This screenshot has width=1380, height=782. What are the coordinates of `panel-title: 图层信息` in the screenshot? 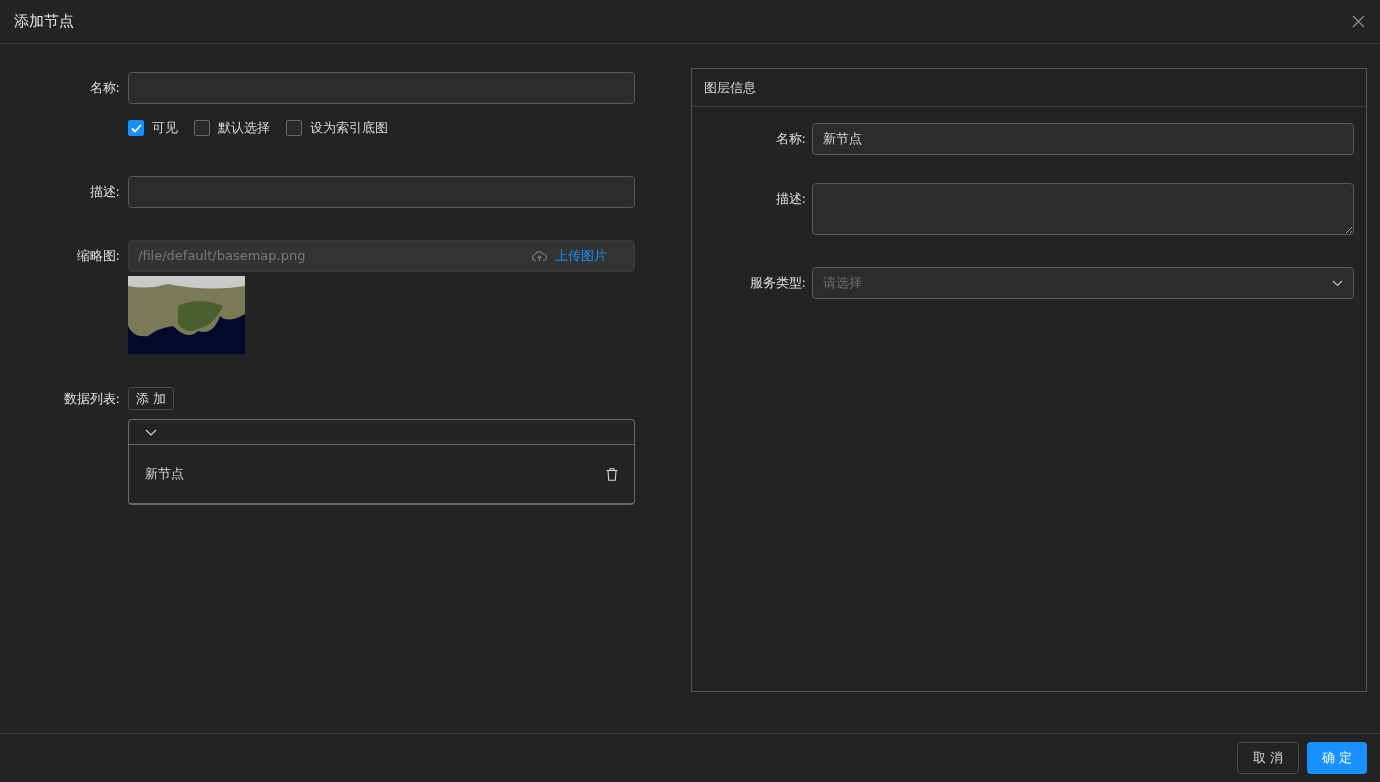 It's located at (730, 87).